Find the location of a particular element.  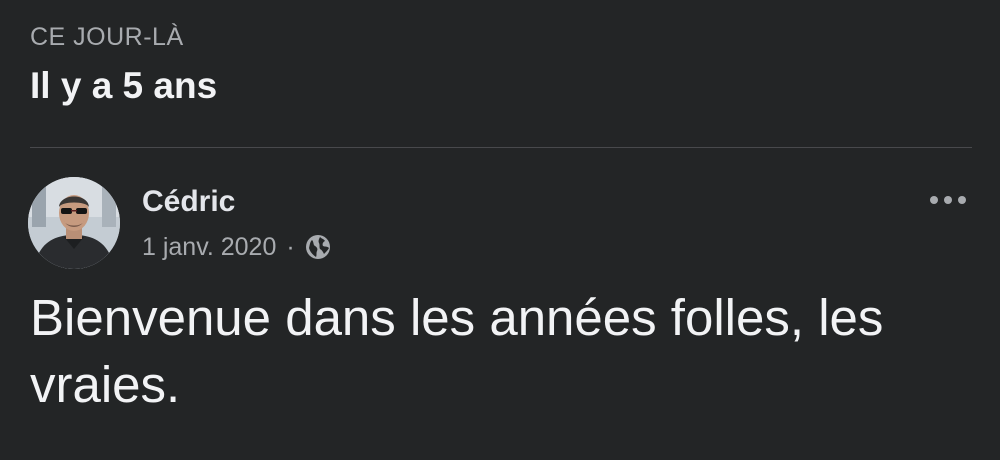

divider is located at coordinates (501, 147).